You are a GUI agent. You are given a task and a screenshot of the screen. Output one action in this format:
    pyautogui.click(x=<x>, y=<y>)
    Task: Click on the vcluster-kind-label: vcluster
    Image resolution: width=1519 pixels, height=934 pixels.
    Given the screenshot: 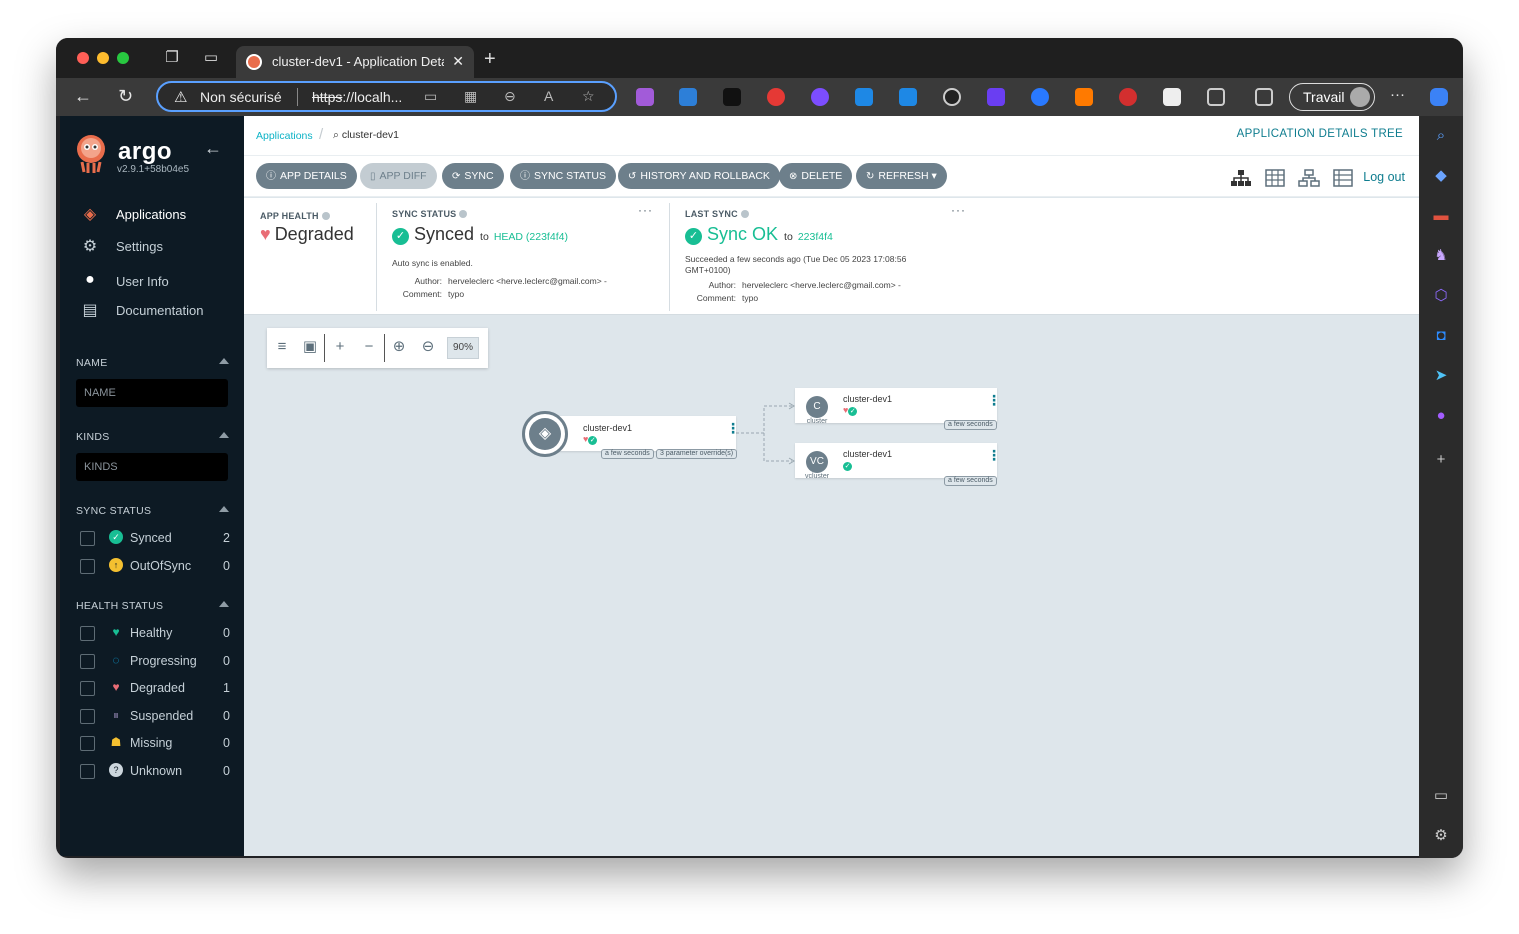 What is the action you would take?
    pyautogui.click(x=817, y=476)
    